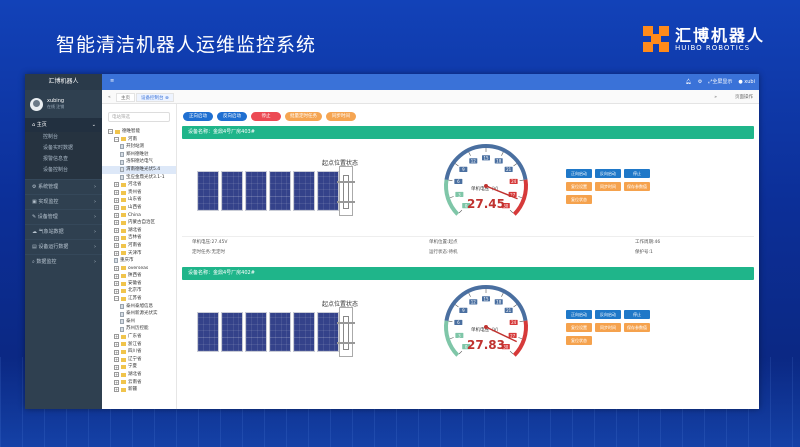  I want to click on tree-node: − 德唯智能, so click(139, 132).